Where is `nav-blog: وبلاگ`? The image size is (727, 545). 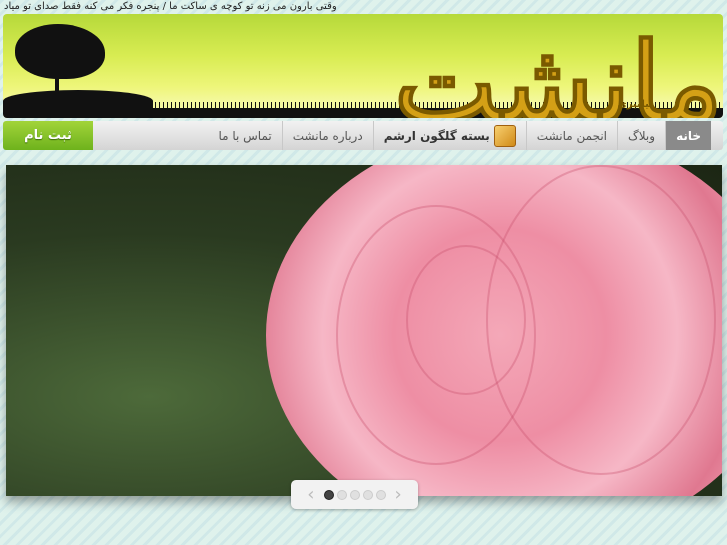
nav-blog: وبلاگ is located at coordinates (641, 135).